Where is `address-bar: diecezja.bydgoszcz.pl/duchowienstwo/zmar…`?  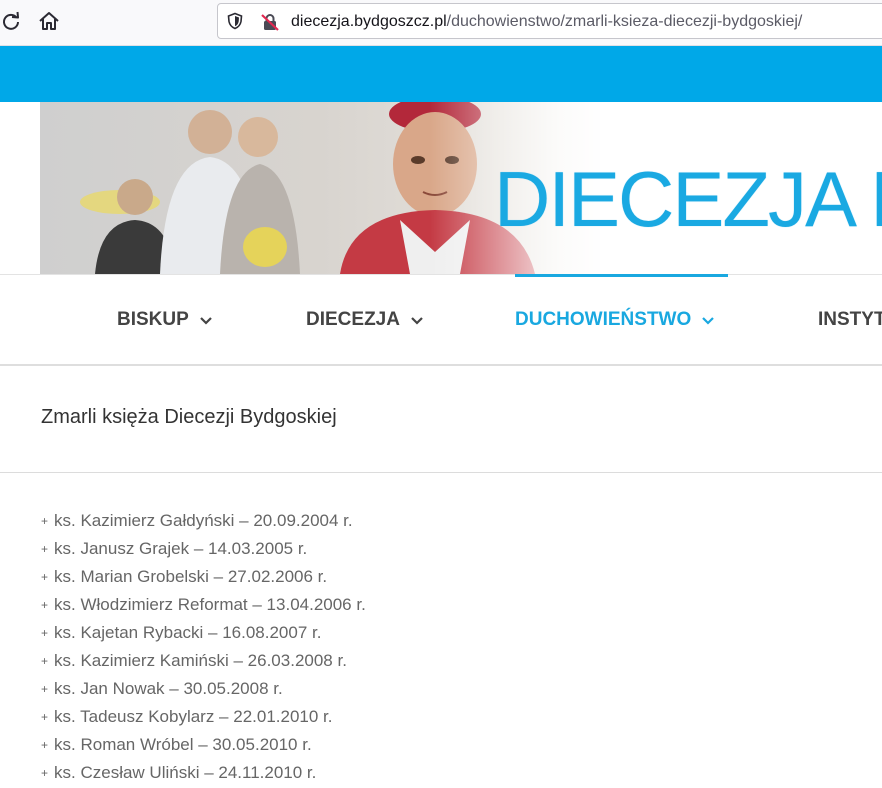
address-bar: diecezja.bydgoszcz.pl/duchowienstwo/zmar… is located at coordinates (549, 21).